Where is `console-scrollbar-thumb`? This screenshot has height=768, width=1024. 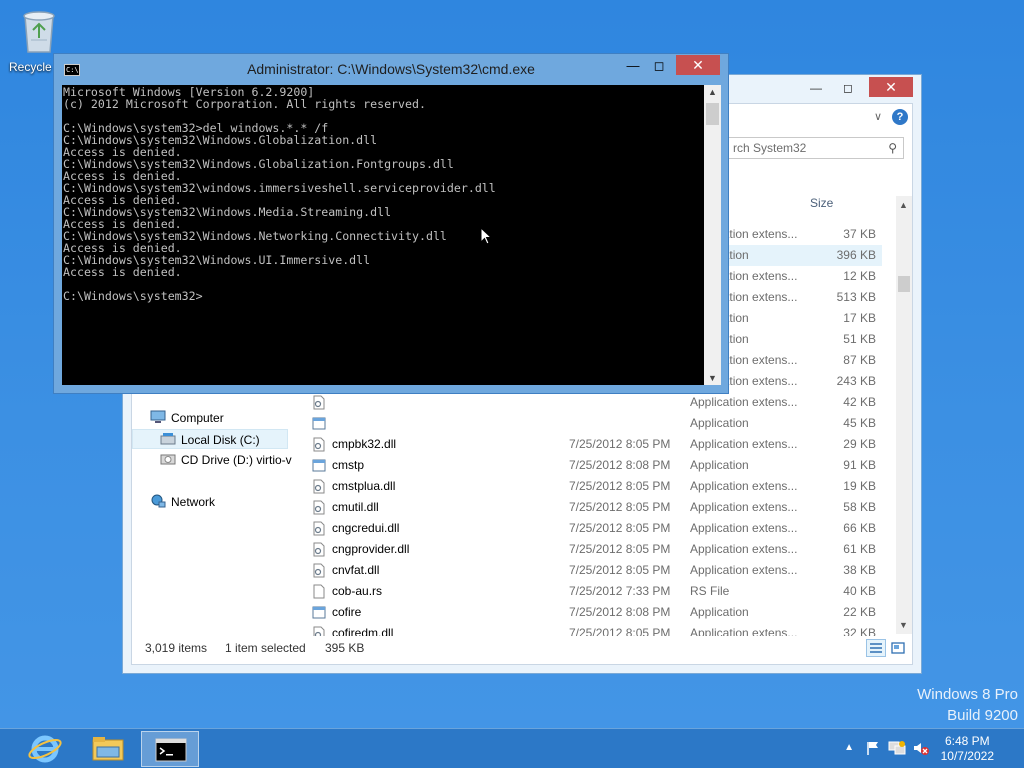 console-scrollbar-thumb is located at coordinates (712, 114).